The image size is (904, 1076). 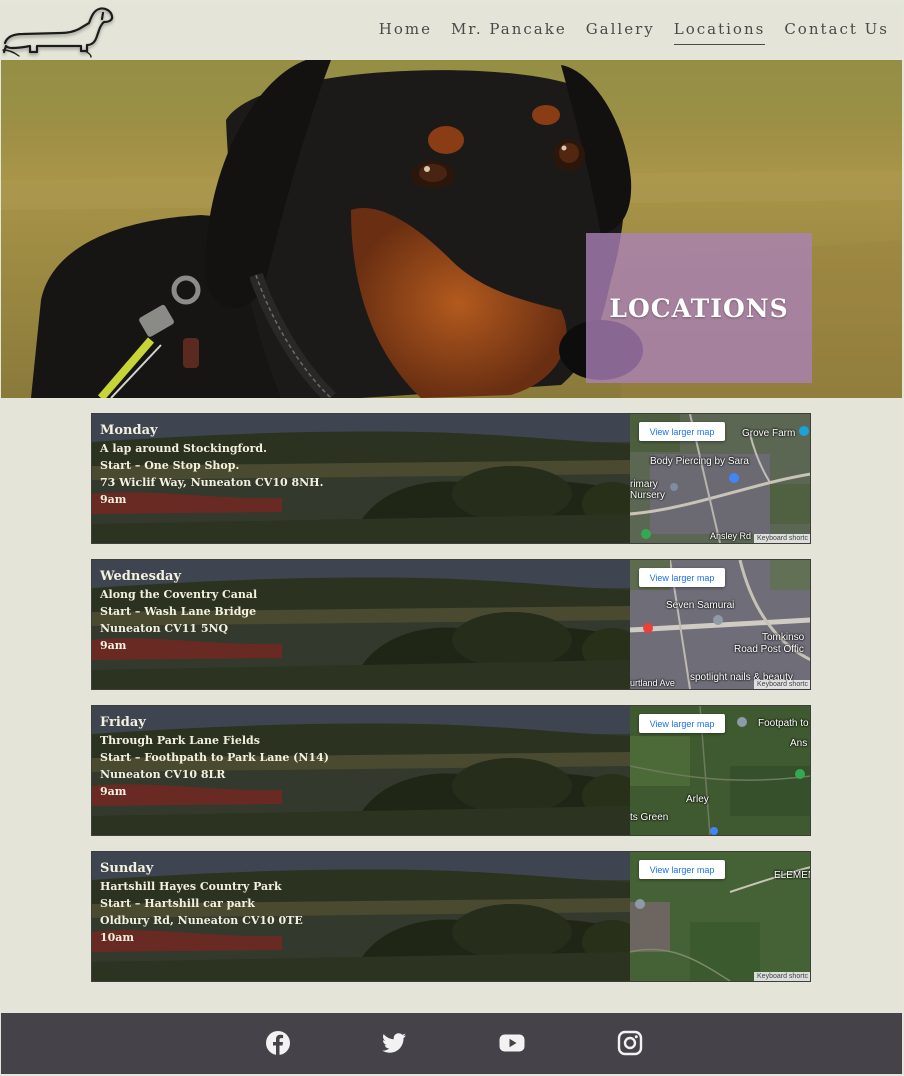 I want to click on nav-link-locations: Locations, so click(x=719, y=32).